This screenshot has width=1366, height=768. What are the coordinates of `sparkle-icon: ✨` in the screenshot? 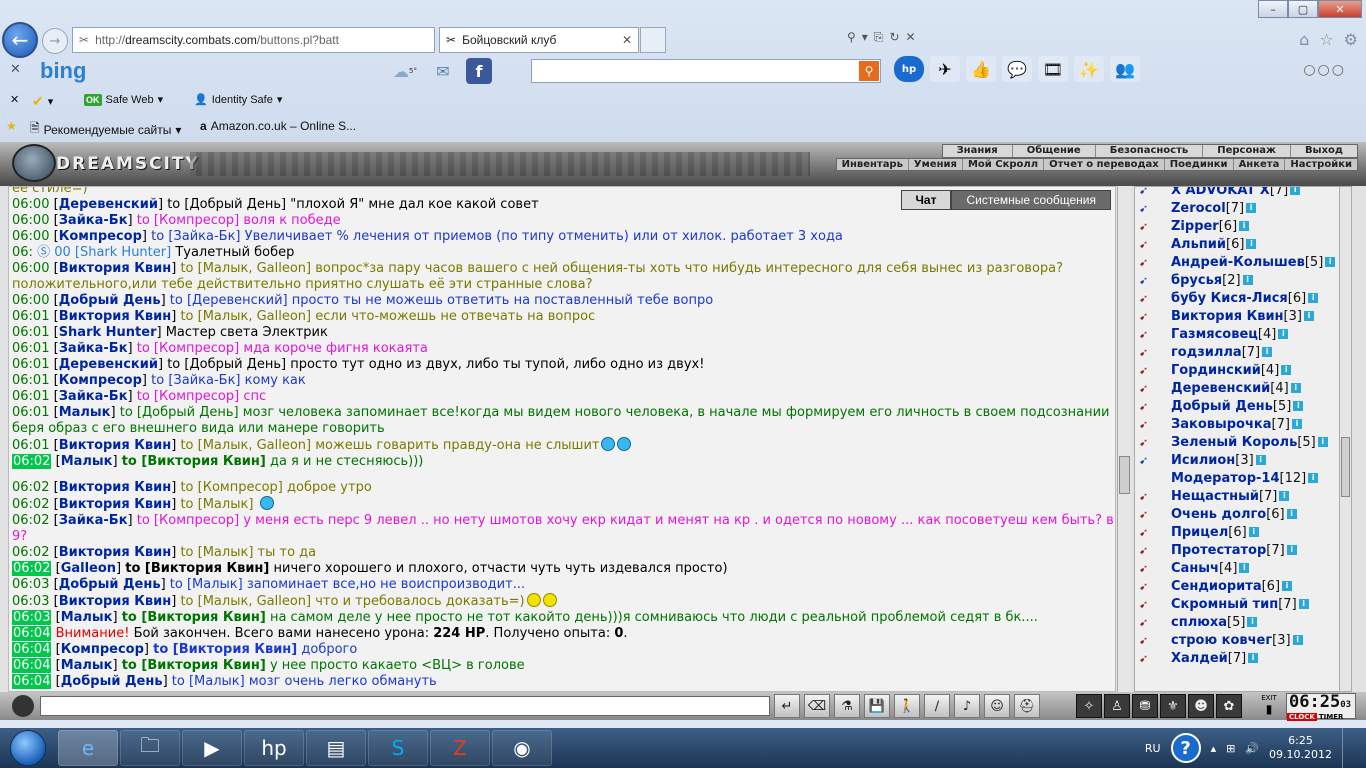 It's located at (1089, 69).